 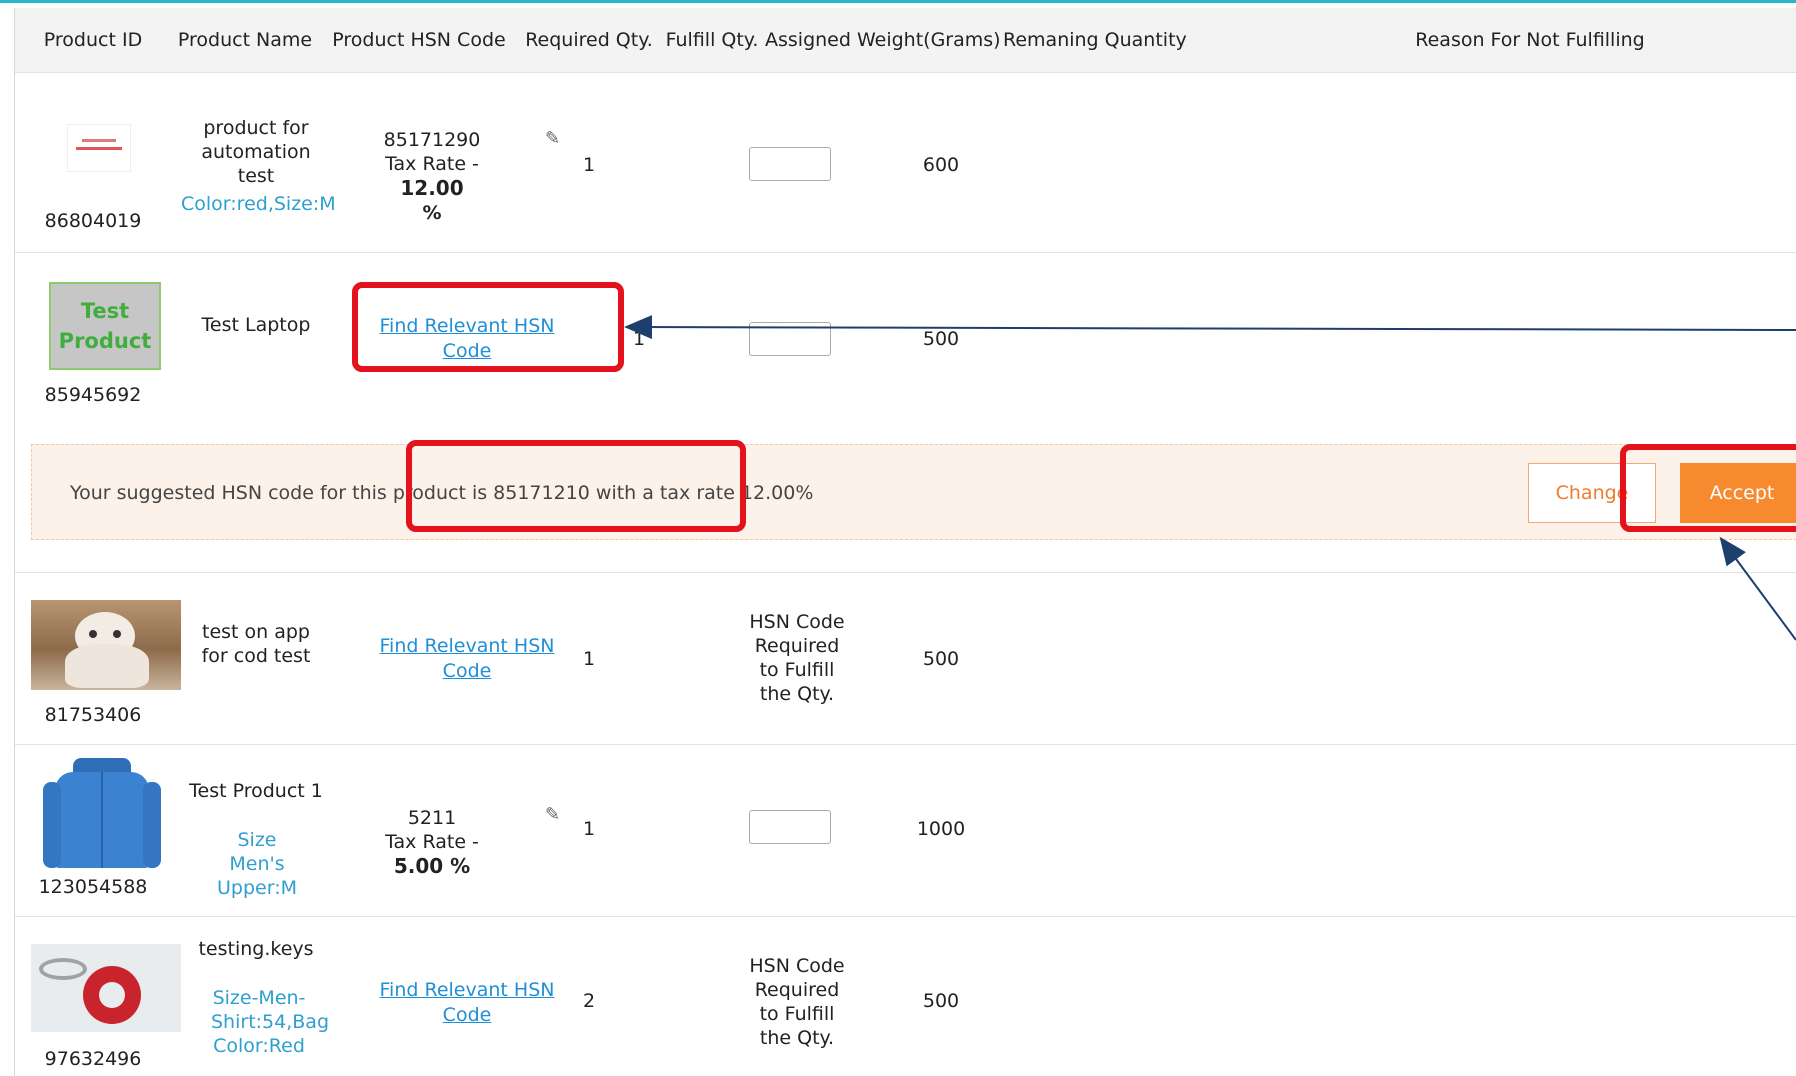 What do you see at coordinates (589, 40) in the screenshot?
I see `col-required-qty: Required Qty.` at bounding box center [589, 40].